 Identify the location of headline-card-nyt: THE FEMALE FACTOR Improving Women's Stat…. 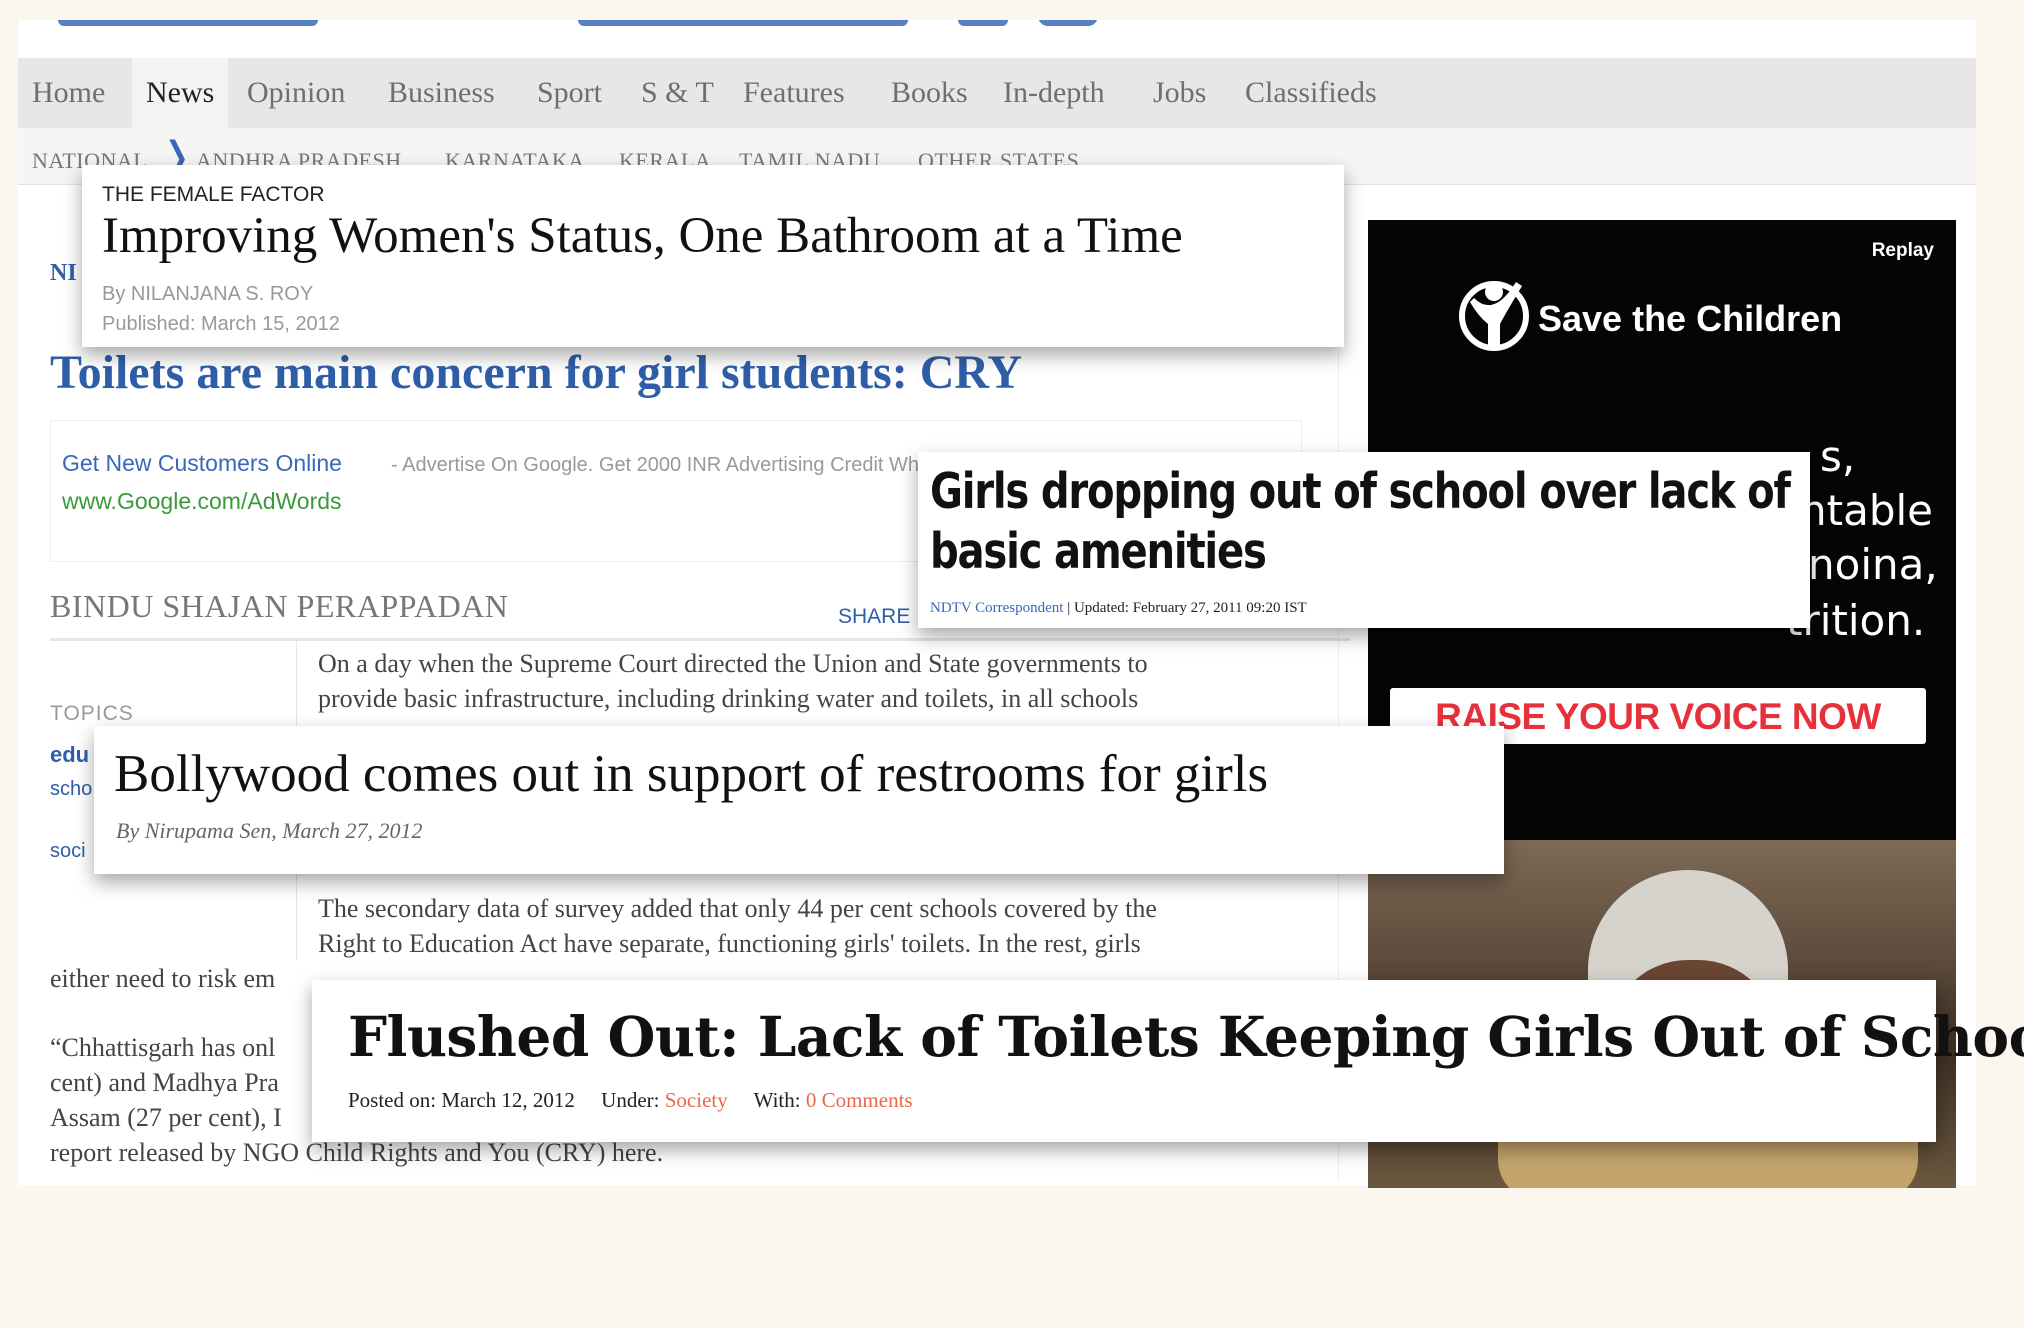
(713, 256).